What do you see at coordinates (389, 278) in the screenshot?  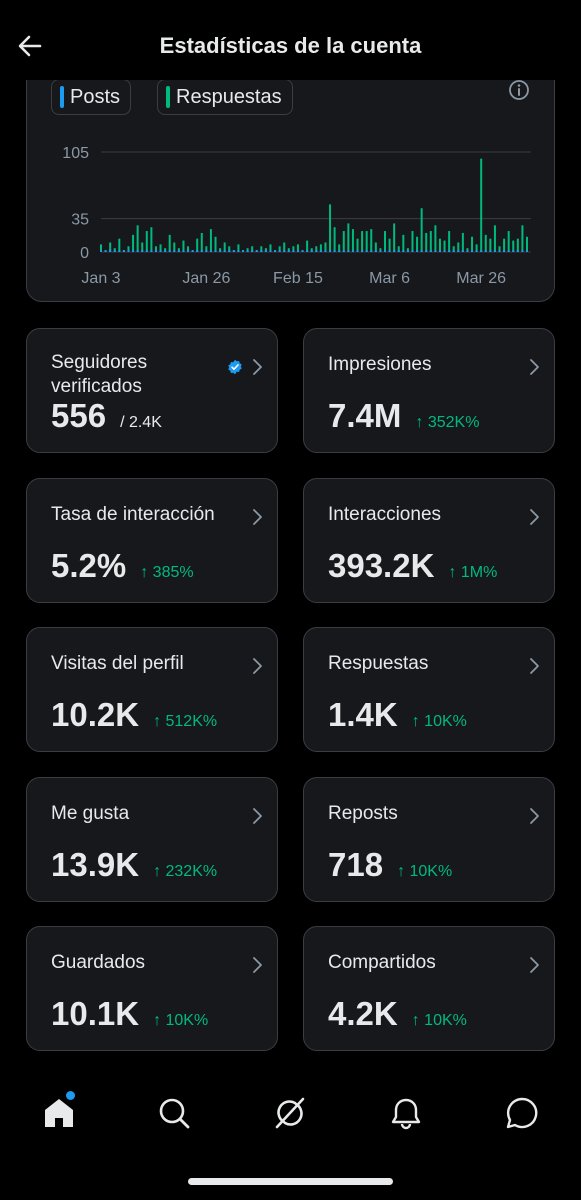 I see `x-tick-label: Mar 6` at bounding box center [389, 278].